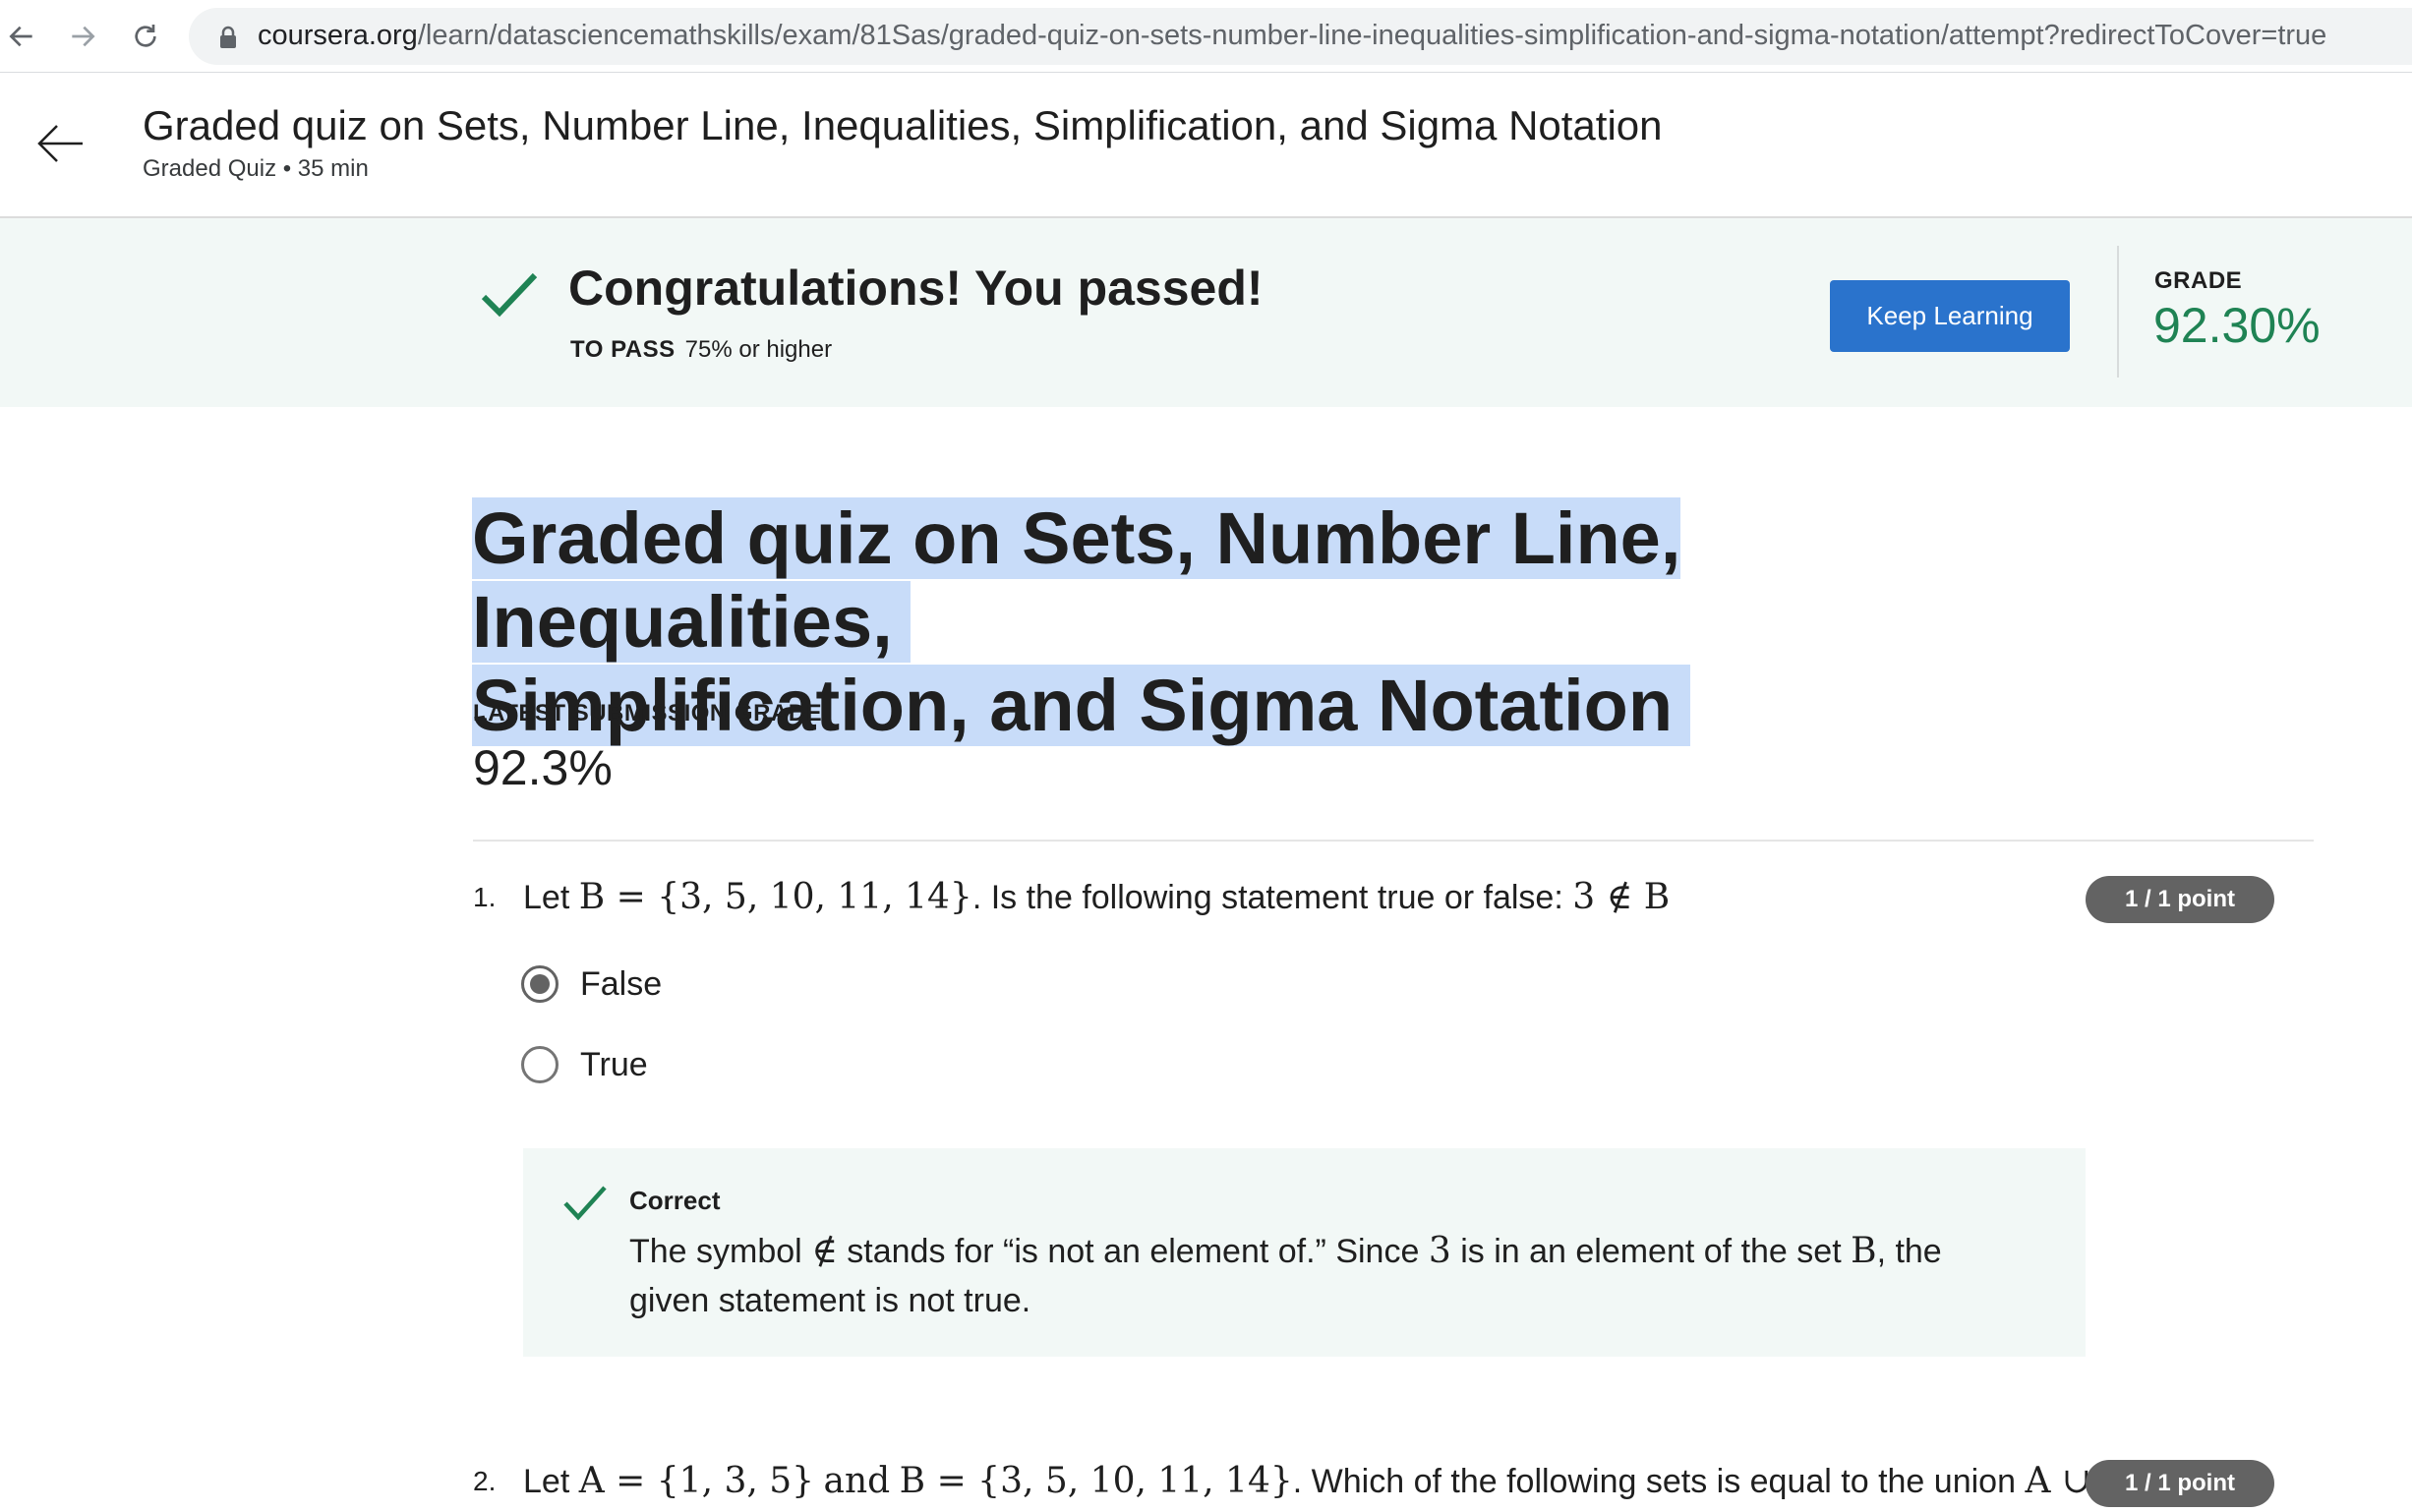 Image resolution: width=2412 pixels, height=1512 pixels. What do you see at coordinates (1133, 1251) in the screenshot?
I see `feedback-text-part: stands for “is not an element of.” Since` at bounding box center [1133, 1251].